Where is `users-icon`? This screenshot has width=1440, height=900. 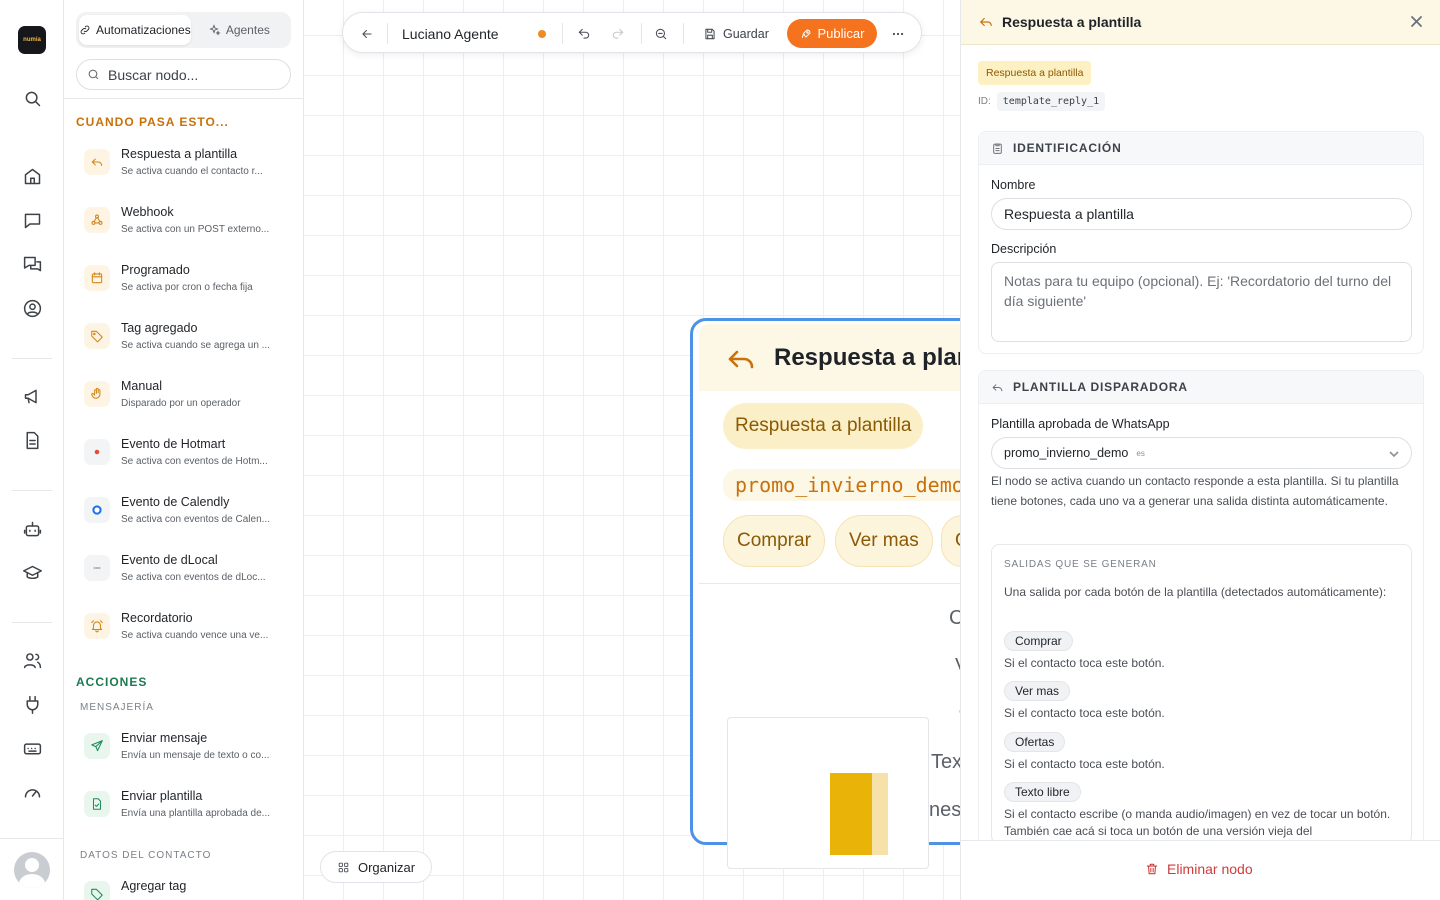
users-icon is located at coordinates (32, 660).